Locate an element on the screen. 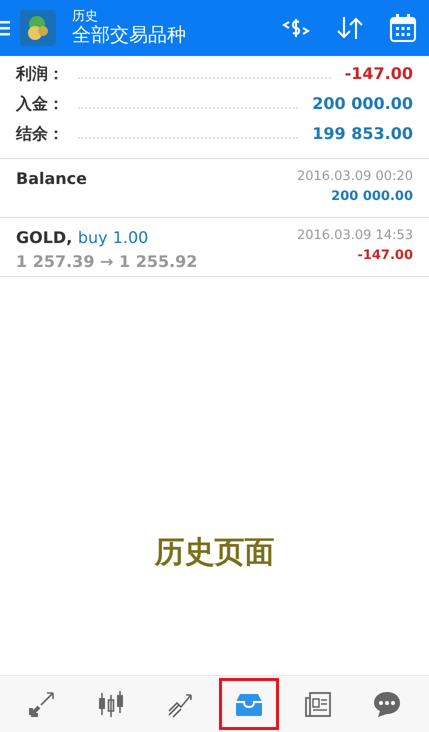 The width and height of the screenshot is (429, 732). summary-label: 利润： is located at coordinates (40, 74).